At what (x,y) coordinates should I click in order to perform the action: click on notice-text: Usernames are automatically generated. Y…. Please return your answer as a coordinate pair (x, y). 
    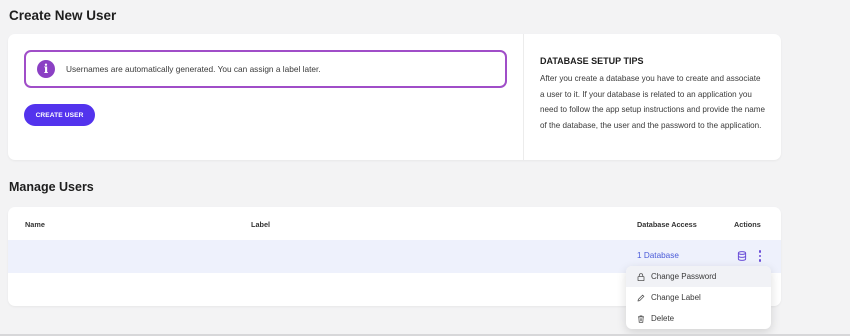
    Looking at the image, I should click on (193, 69).